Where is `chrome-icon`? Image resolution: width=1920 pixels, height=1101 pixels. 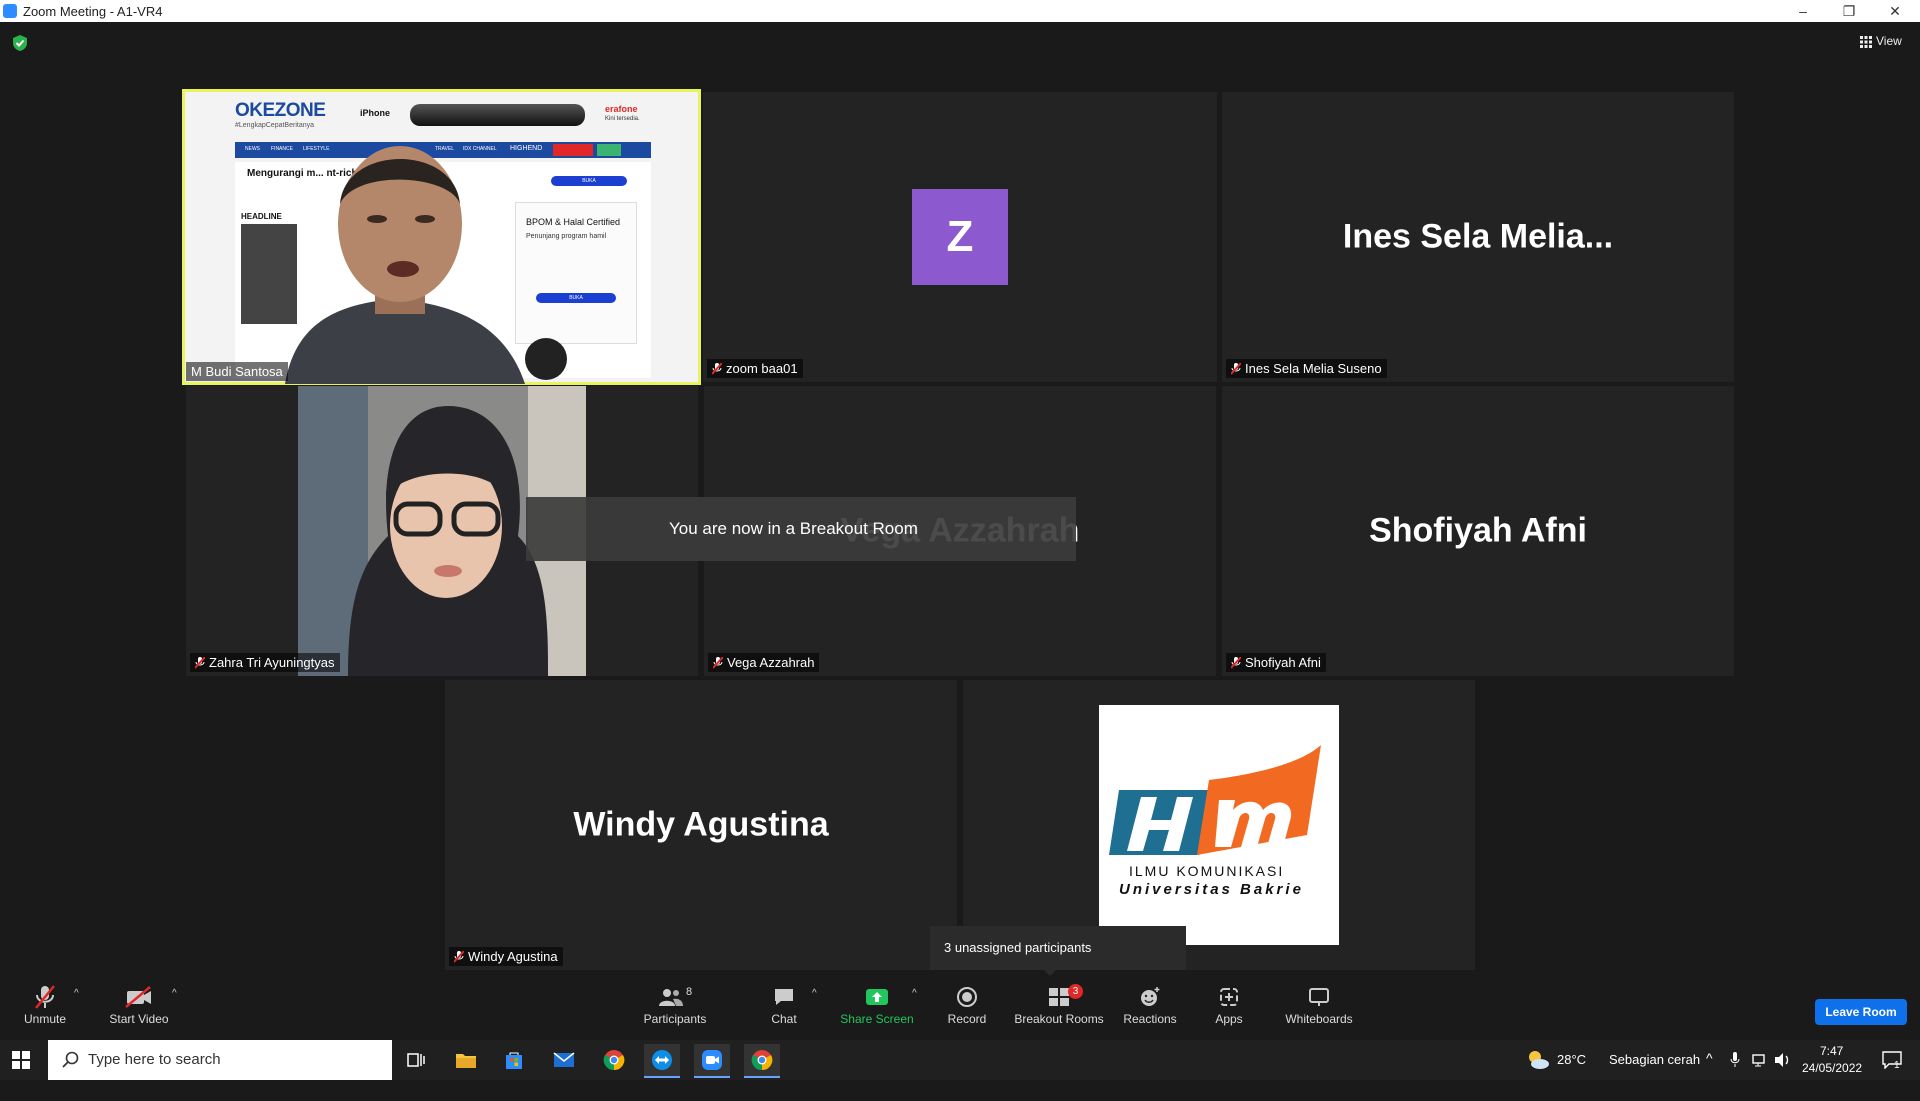 chrome-icon is located at coordinates (614, 1060).